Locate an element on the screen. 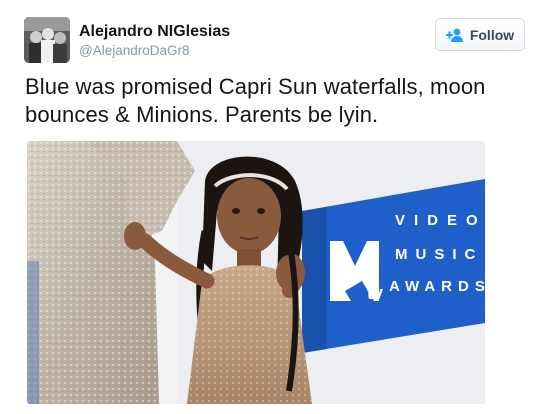  svg-text: VIDEO is located at coordinates (440, 220).